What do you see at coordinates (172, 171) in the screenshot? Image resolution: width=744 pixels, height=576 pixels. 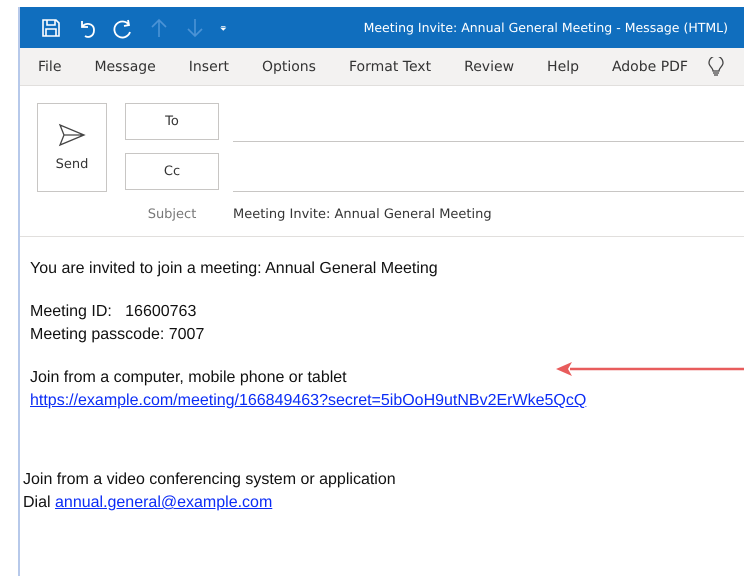 I see `cc-button: Cc` at bounding box center [172, 171].